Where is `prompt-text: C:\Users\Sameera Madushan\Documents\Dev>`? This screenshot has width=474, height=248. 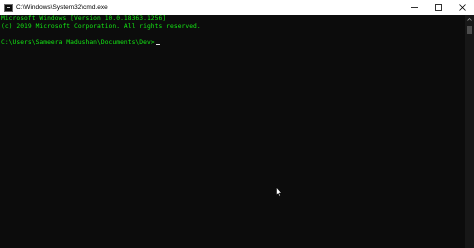 prompt-text: C:\Users\Sameera Madushan\Documents\Dev> is located at coordinates (78, 42).